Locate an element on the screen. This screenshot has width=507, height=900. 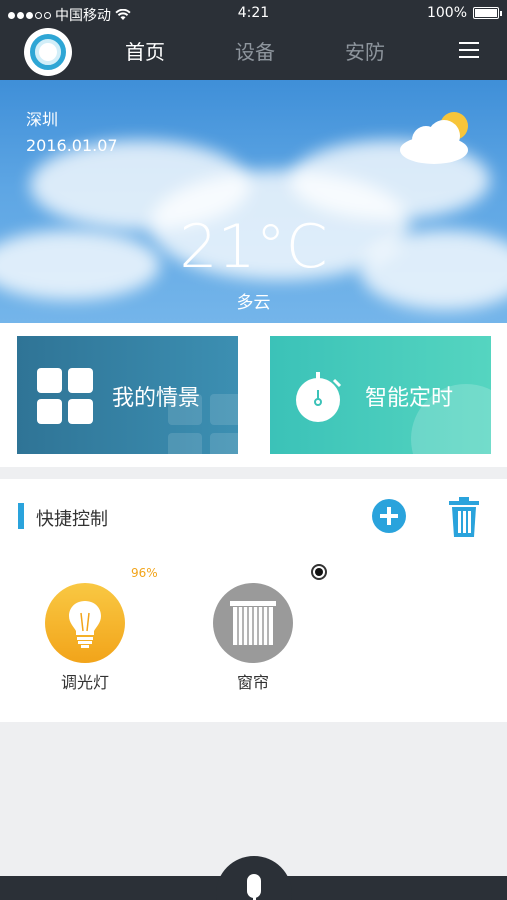
partly-cloudy-icon is located at coordinates (434, 138).